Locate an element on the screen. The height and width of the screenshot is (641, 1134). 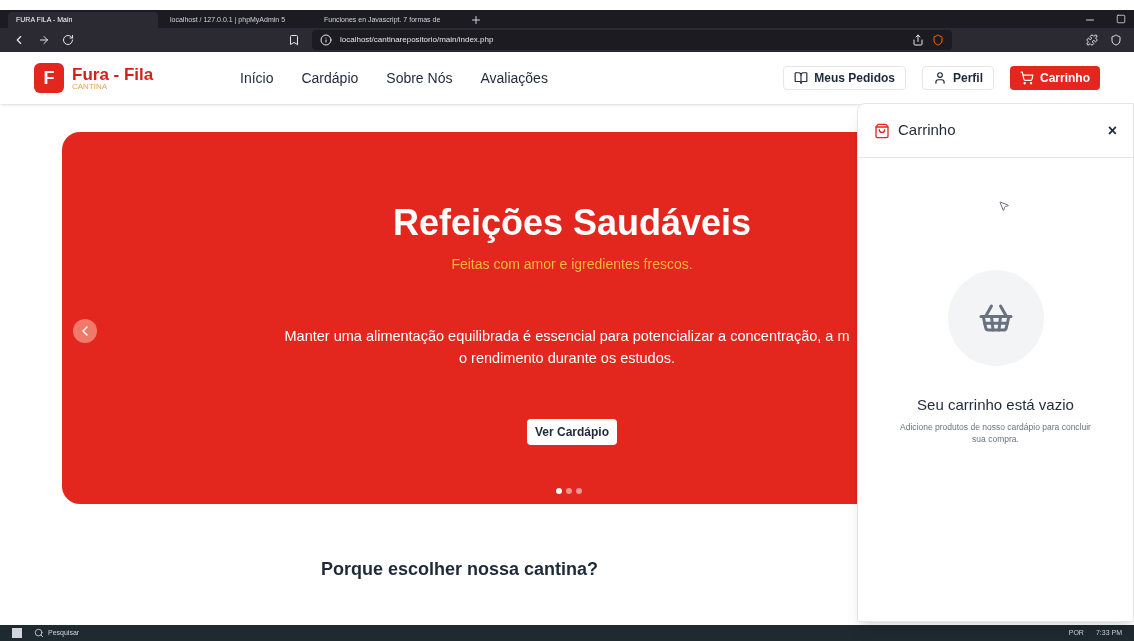
cursor-icon is located at coordinates (1003, 206).